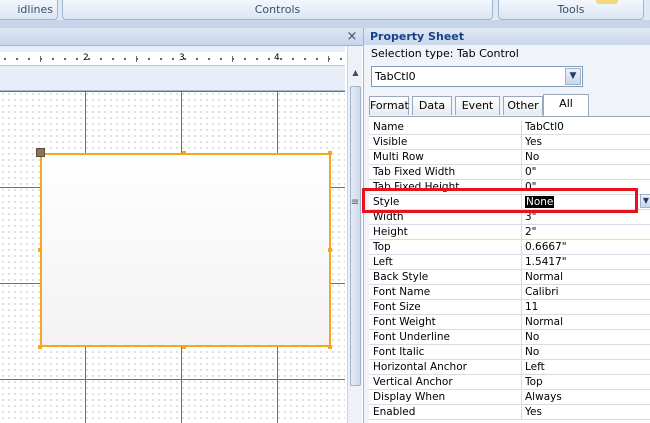 This screenshot has width=650, height=423. I want to click on object-selector: TabCtl0 ▼, so click(477, 76).